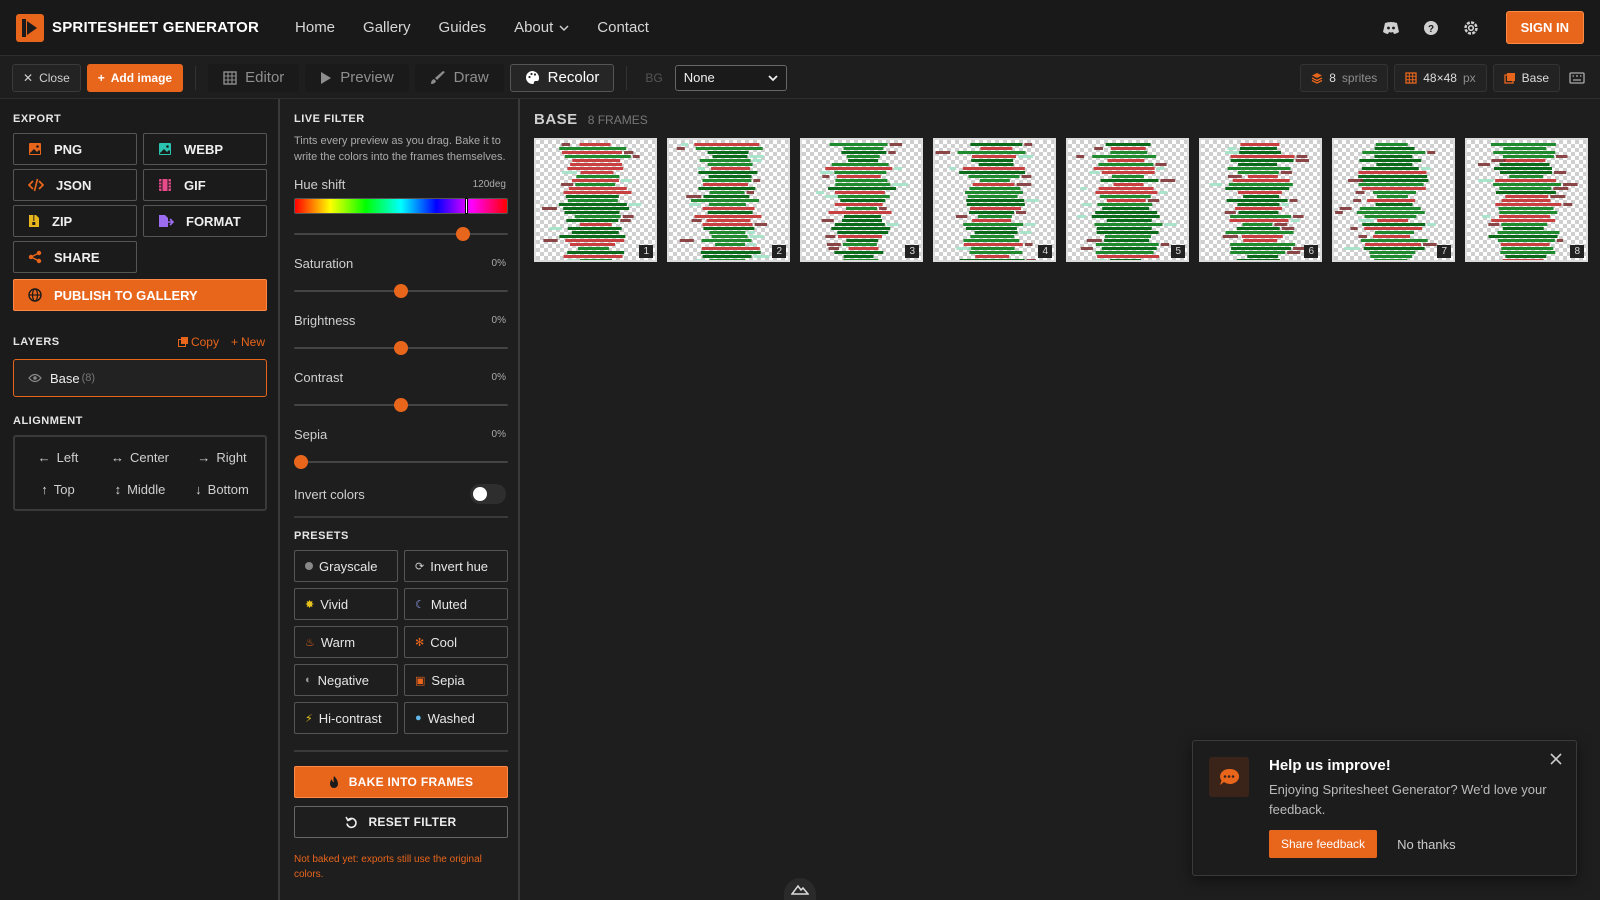 This screenshot has width=1600, height=900. I want to click on flame-icon, so click(333, 781).